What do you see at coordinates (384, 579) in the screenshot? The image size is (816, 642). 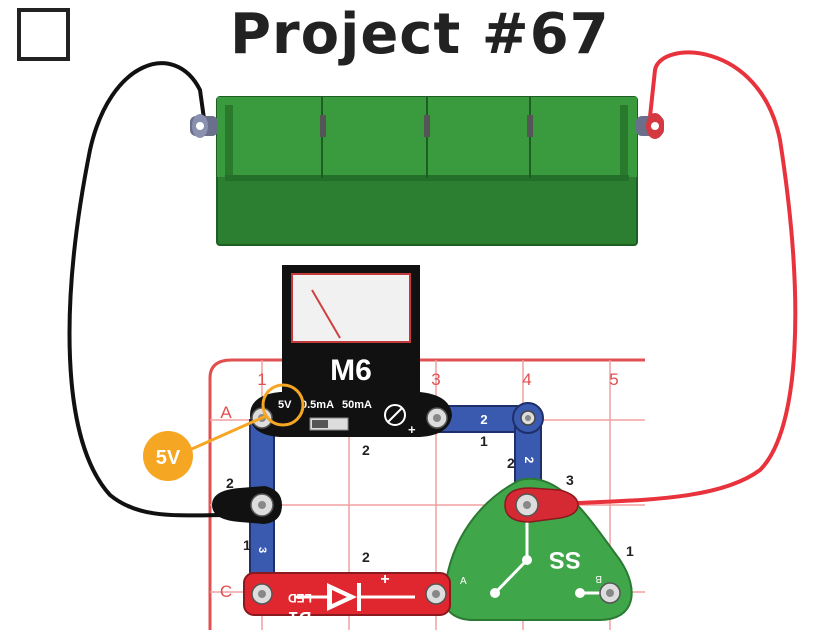 I see `led-plus: +` at bounding box center [384, 579].